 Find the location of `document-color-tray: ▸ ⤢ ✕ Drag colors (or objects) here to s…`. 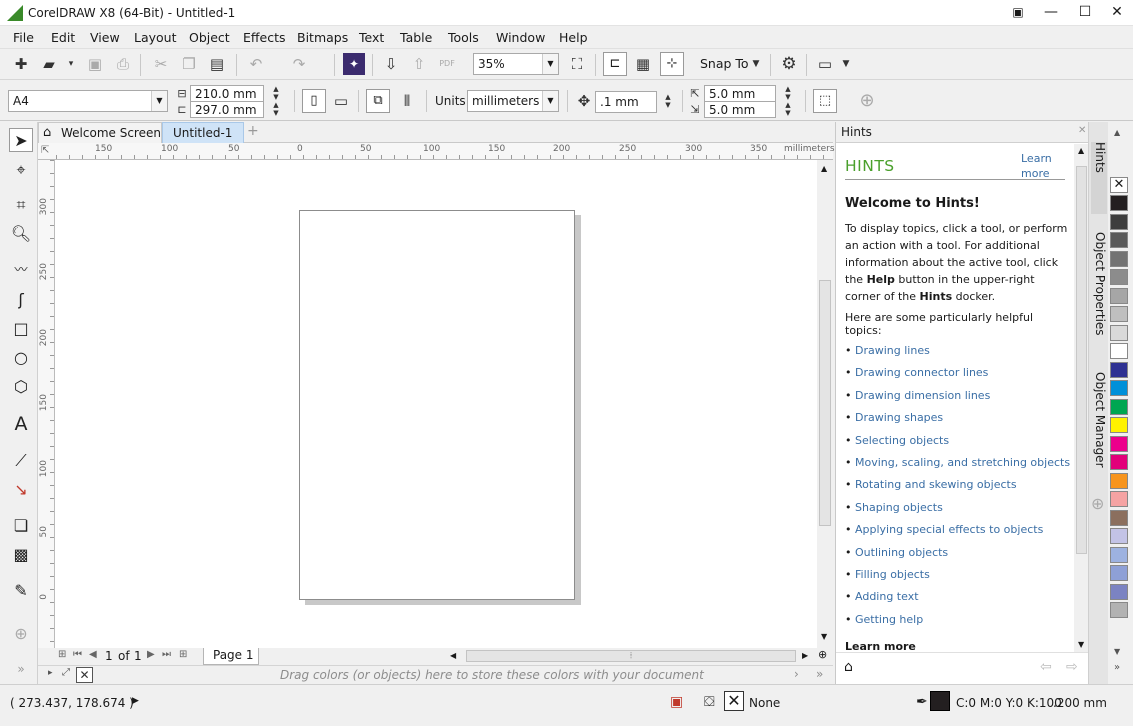

document-color-tray: ▸ ⤢ ✕ Drag colors (or objects) here to s… is located at coordinates (435, 674).